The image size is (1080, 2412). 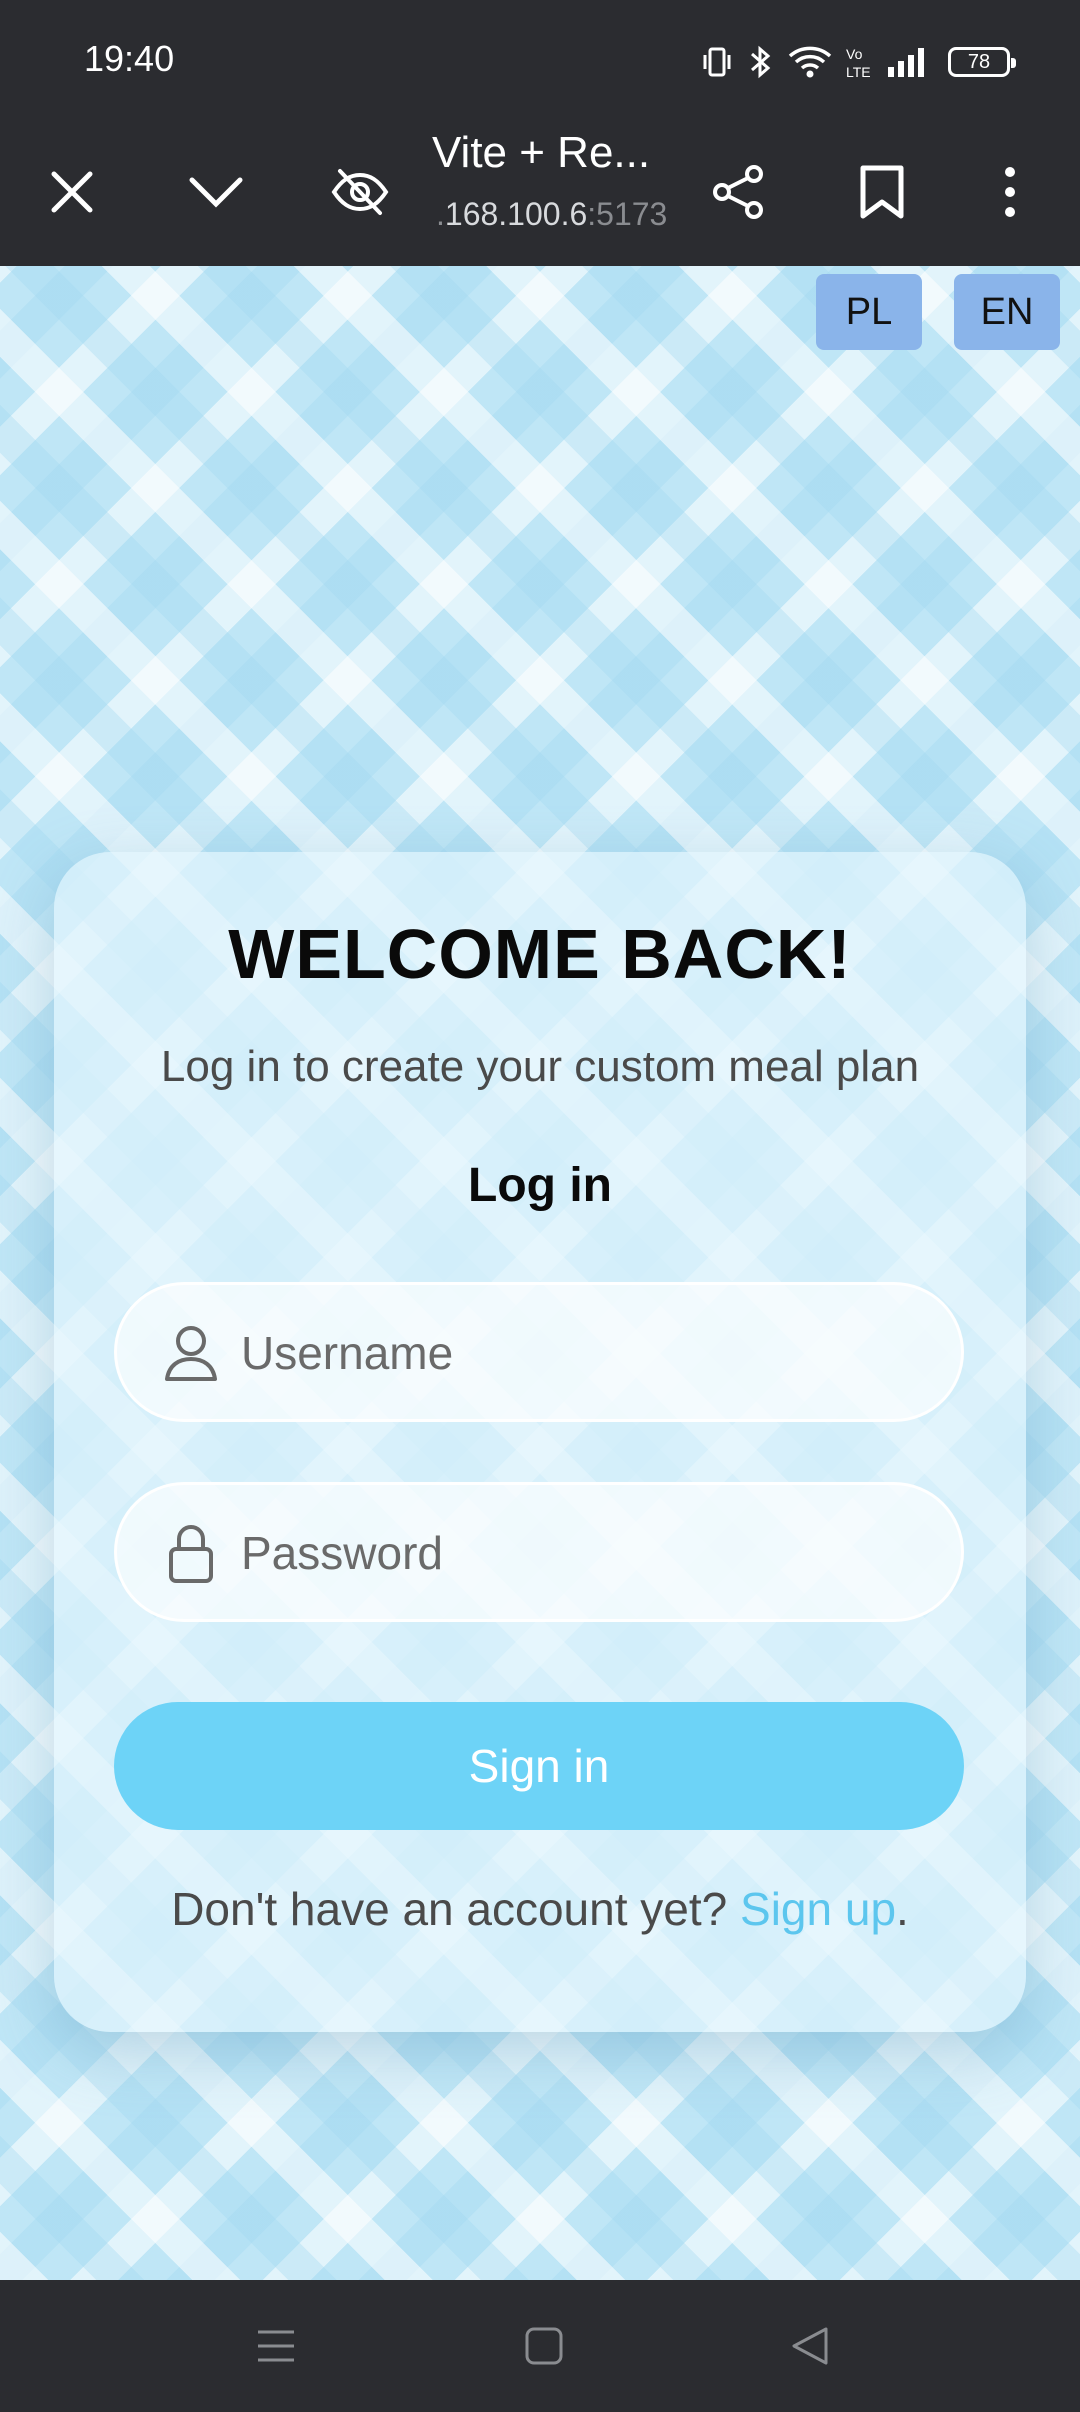 I want to click on sign-in-button: Sign in, so click(x=539, y=1766).